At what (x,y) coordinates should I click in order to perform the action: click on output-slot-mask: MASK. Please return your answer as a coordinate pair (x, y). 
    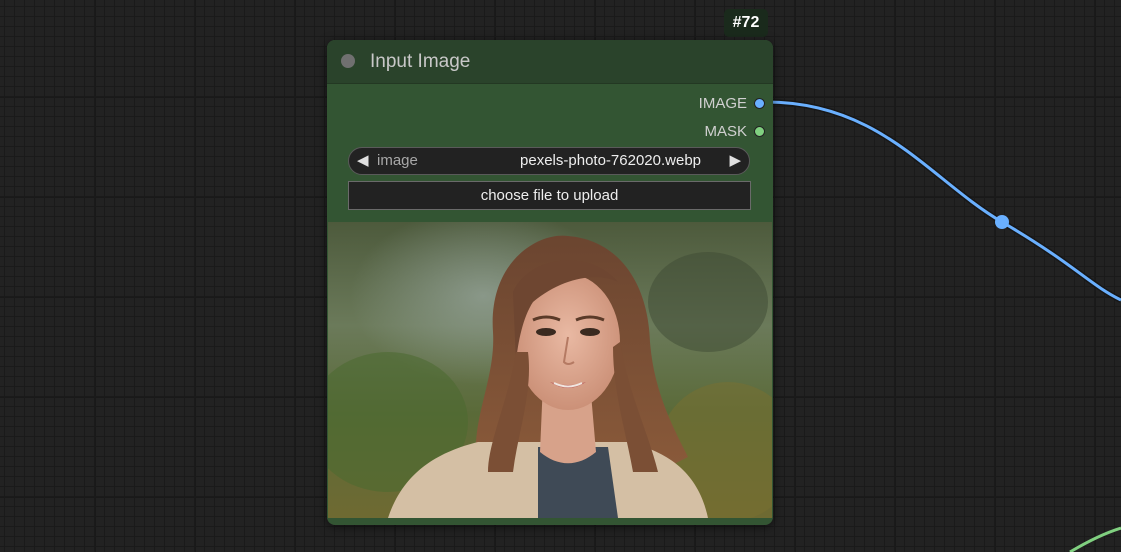
    Looking at the image, I should click on (734, 131).